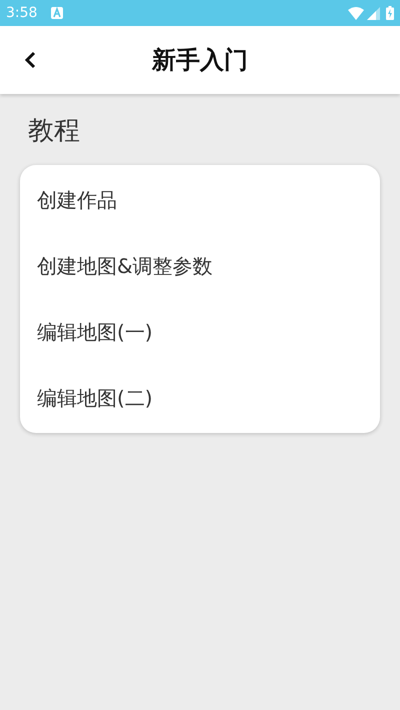 This screenshot has height=710, width=400. What do you see at coordinates (22, 13) in the screenshot?
I see `status-time: 3:58` at bounding box center [22, 13].